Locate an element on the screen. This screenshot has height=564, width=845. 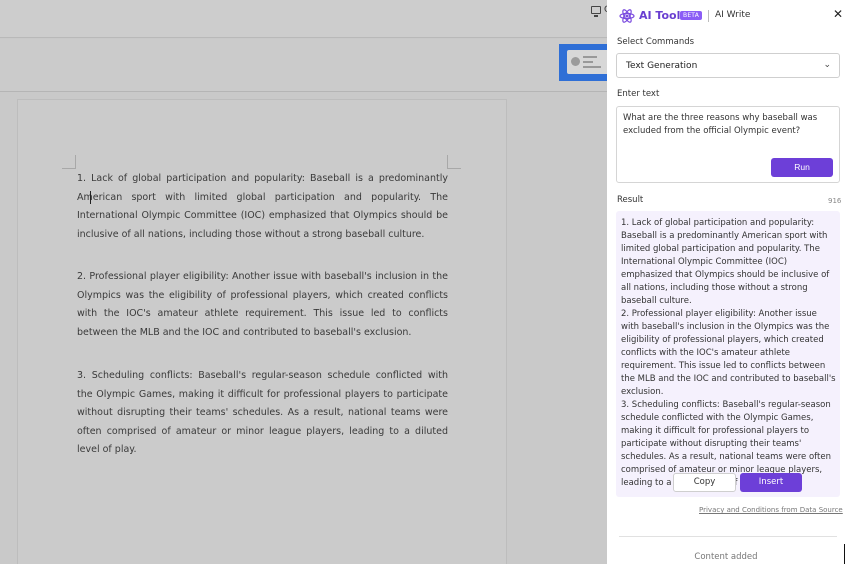
header-divider is located at coordinates (708, 16).